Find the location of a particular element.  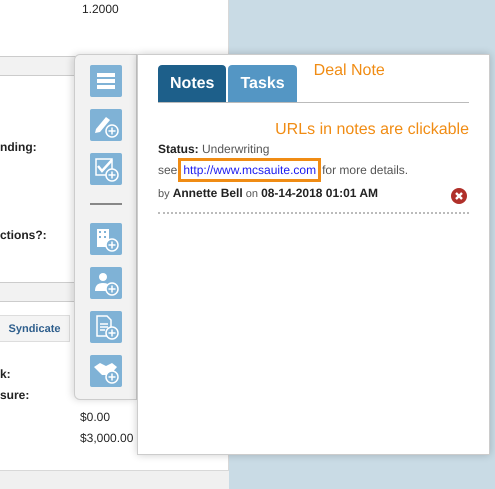

note-author-line: by Annette Bell on 08-14-2018 01:01 AM is located at coordinates (268, 193).